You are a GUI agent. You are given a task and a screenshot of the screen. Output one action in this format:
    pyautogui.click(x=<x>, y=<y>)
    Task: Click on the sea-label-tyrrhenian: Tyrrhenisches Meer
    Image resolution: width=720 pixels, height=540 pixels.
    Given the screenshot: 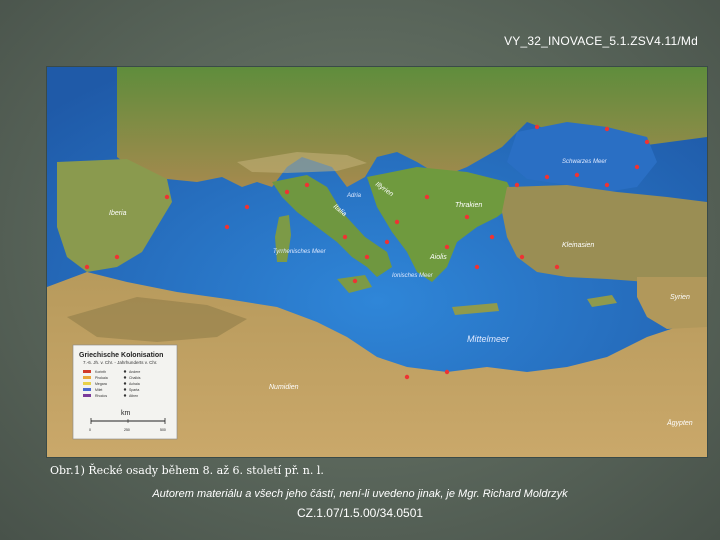 What is the action you would take?
    pyautogui.click(x=300, y=252)
    